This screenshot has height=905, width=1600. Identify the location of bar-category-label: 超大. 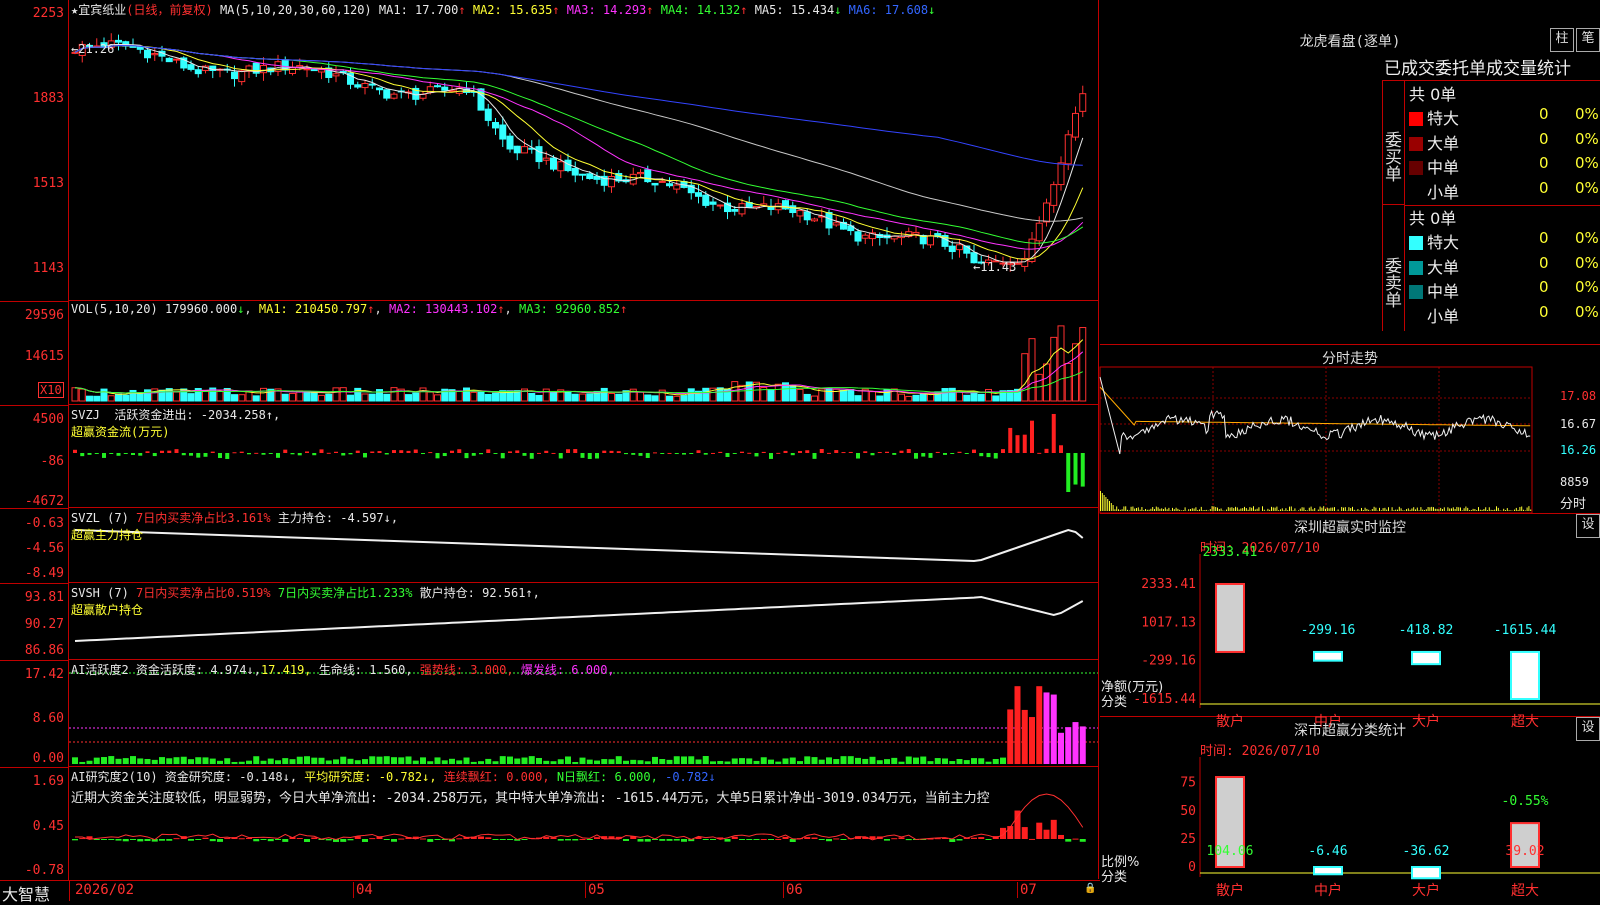
(1525, 891).